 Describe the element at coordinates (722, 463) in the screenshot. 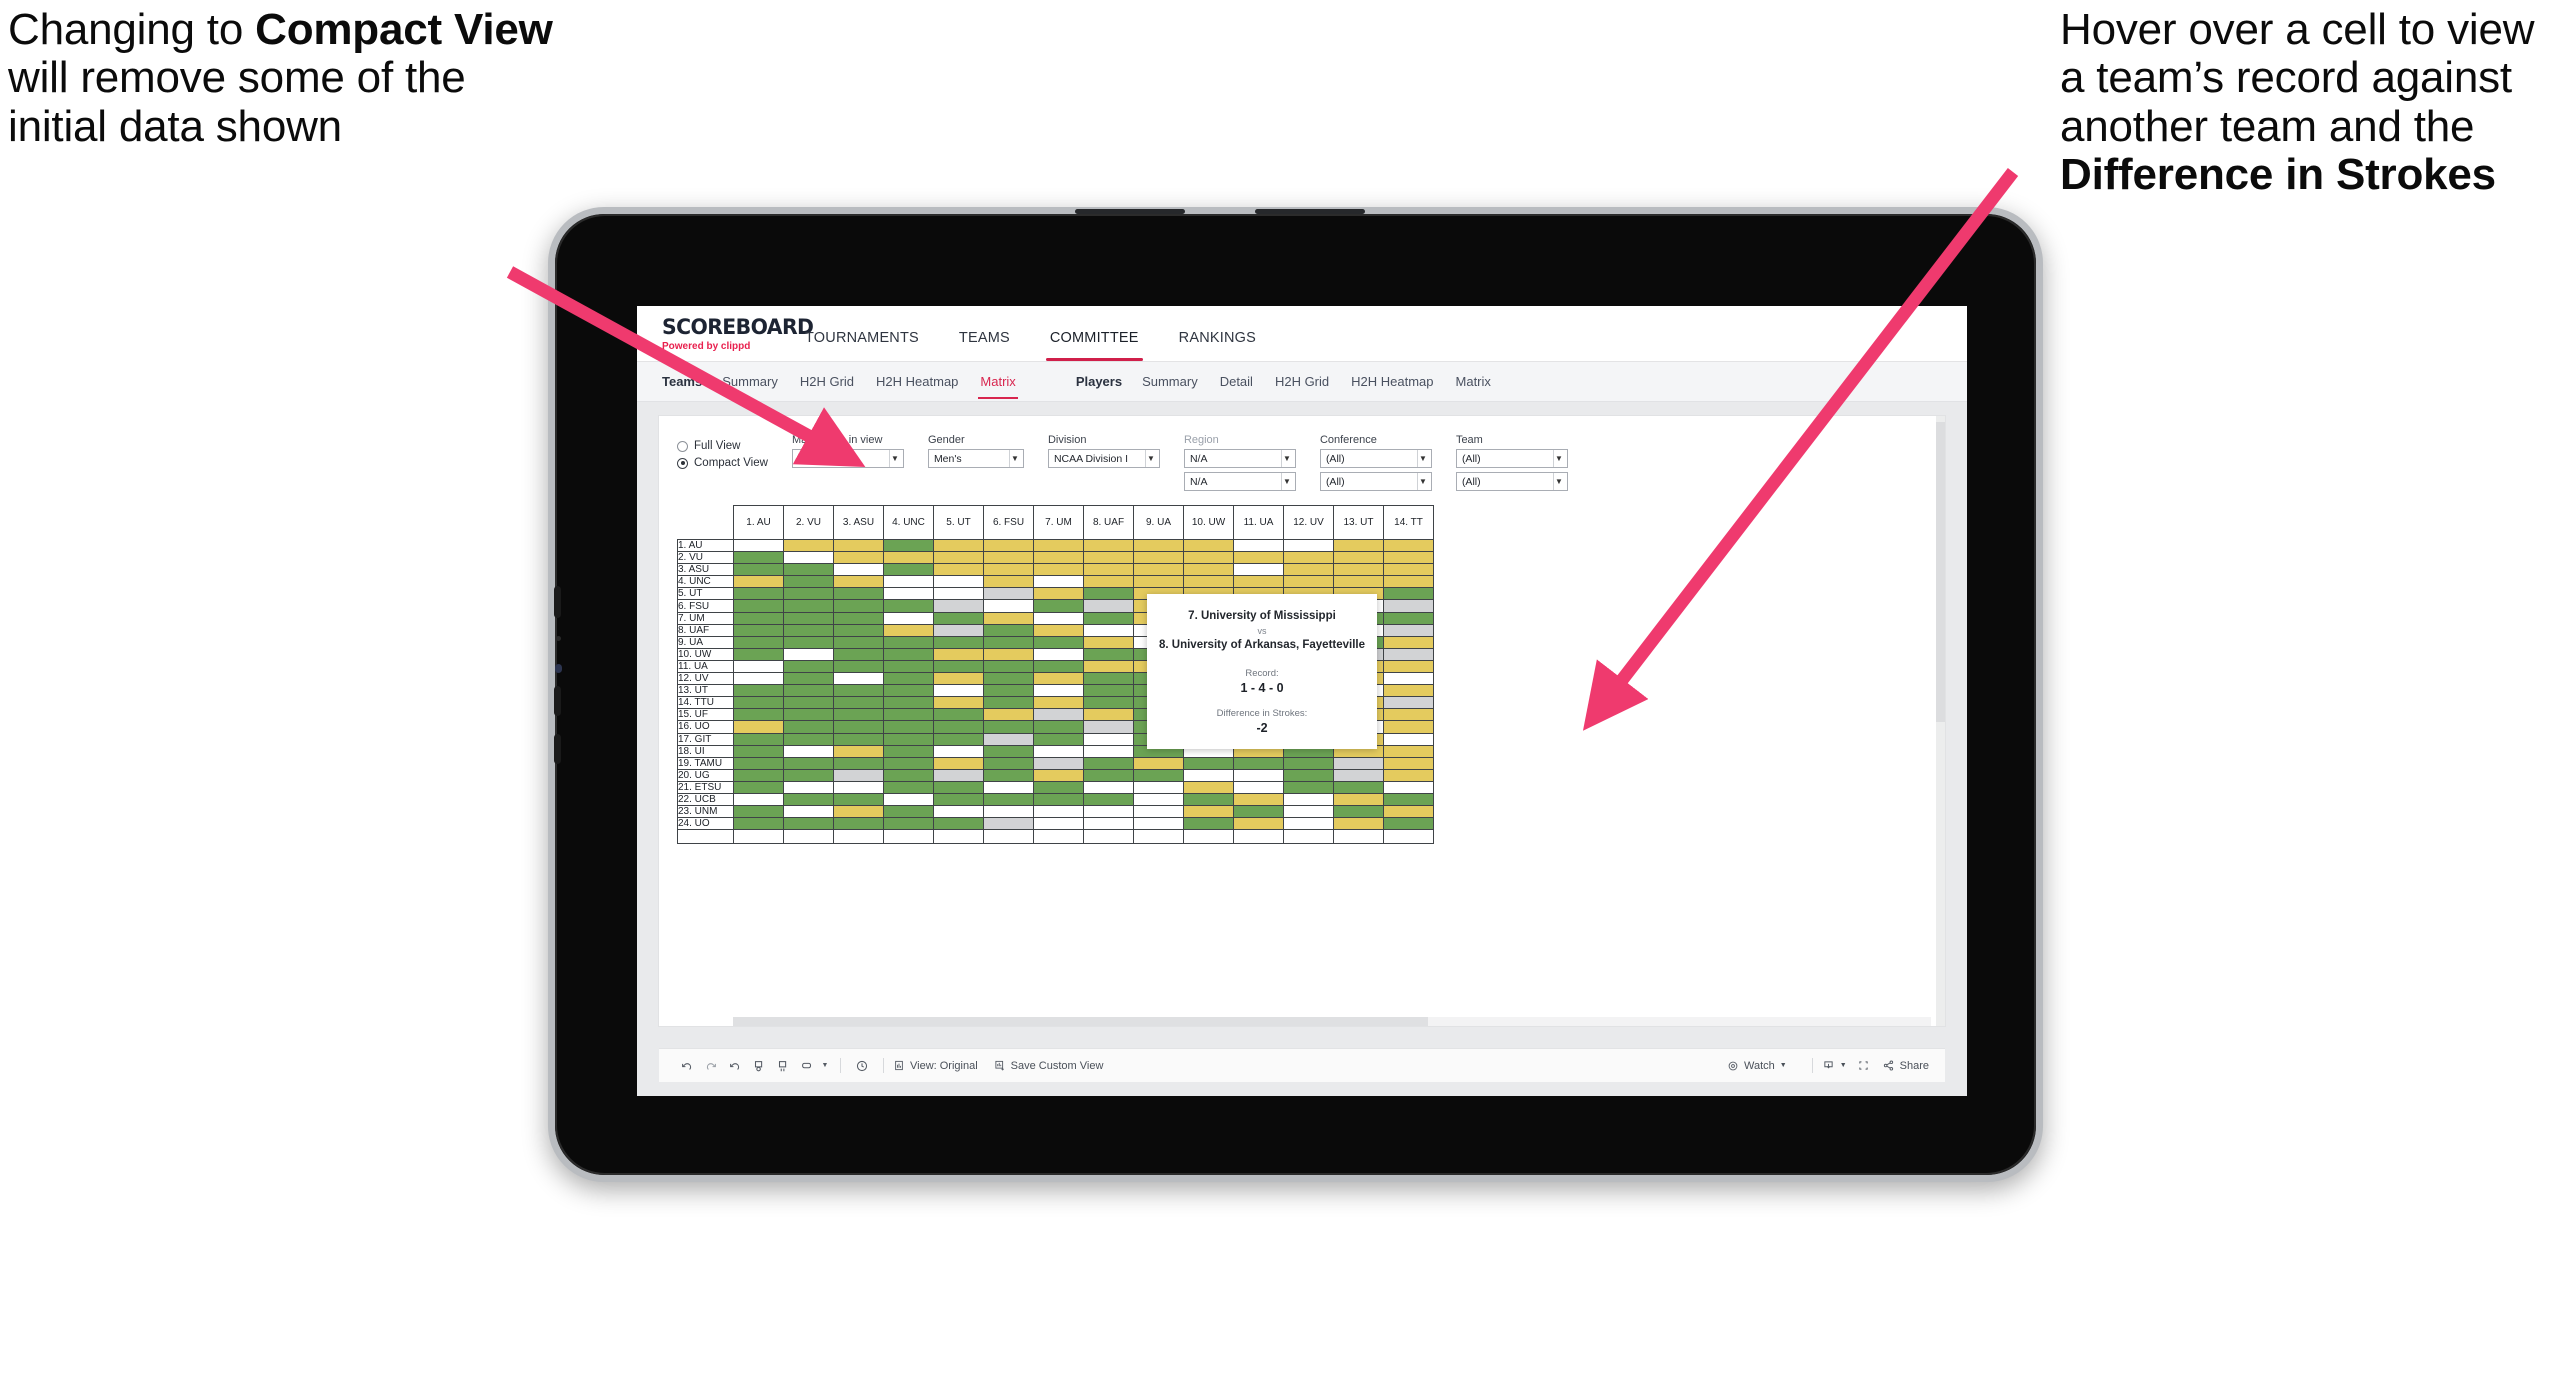

I see `radio-compact-view: Compact View` at that location.